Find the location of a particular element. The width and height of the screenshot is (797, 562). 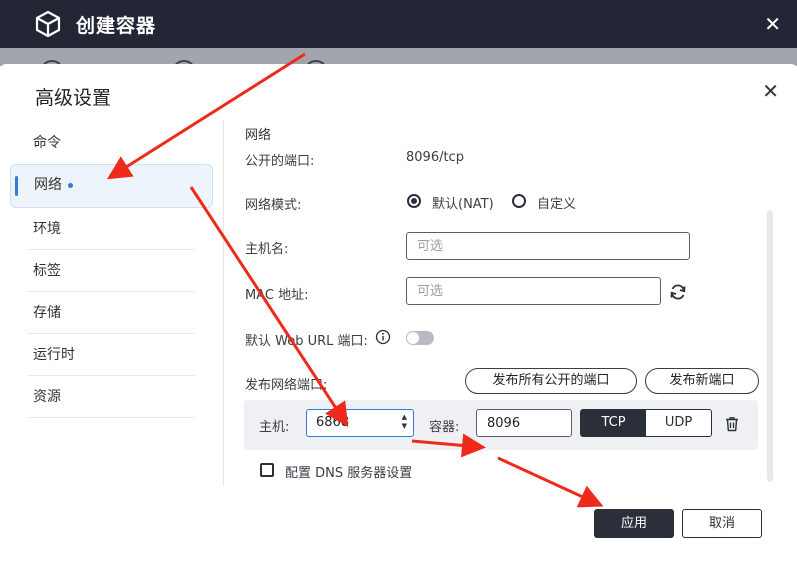

sidebar-item-runtime: 运行时 is located at coordinates (111, 355).